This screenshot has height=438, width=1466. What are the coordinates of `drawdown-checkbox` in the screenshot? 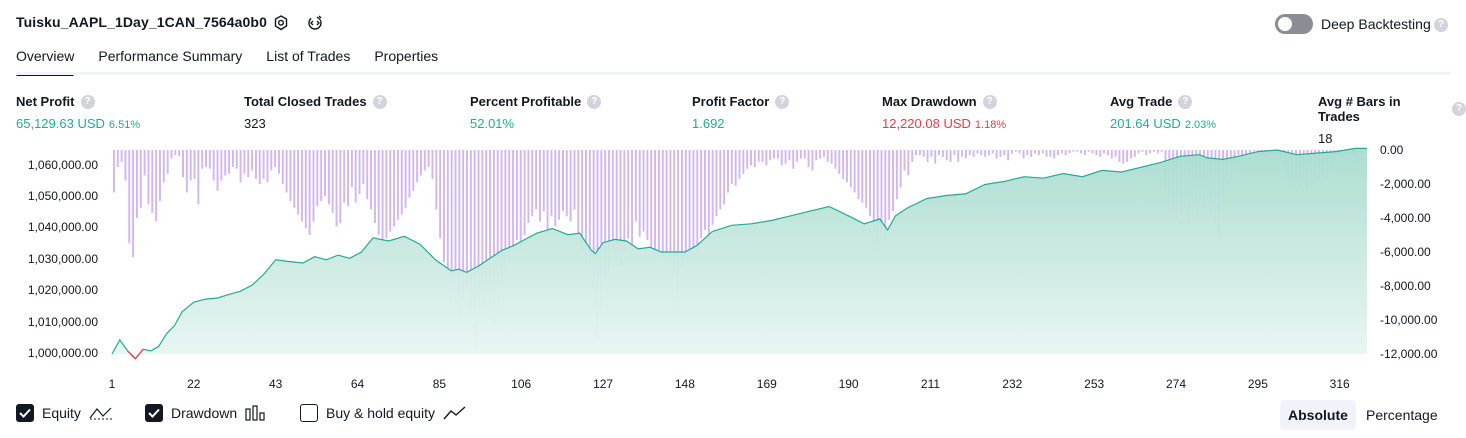 It's located at (154, 413).